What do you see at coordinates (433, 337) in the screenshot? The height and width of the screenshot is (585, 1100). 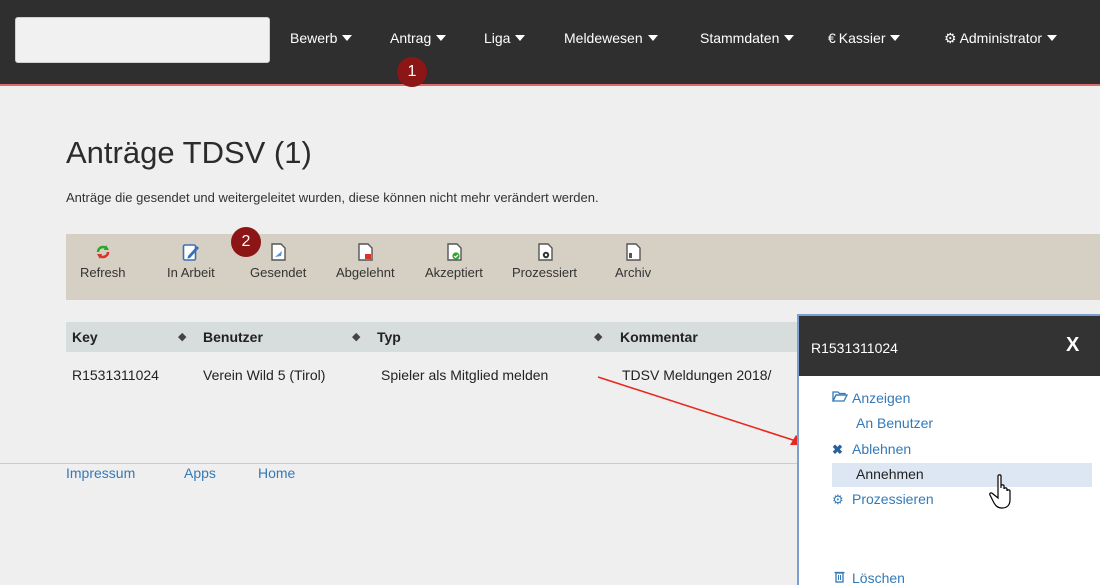 I see `table-header: Key ◆ Benutzer ◆ Typ ◆ Kommentar` at bounding box center [433, 337].